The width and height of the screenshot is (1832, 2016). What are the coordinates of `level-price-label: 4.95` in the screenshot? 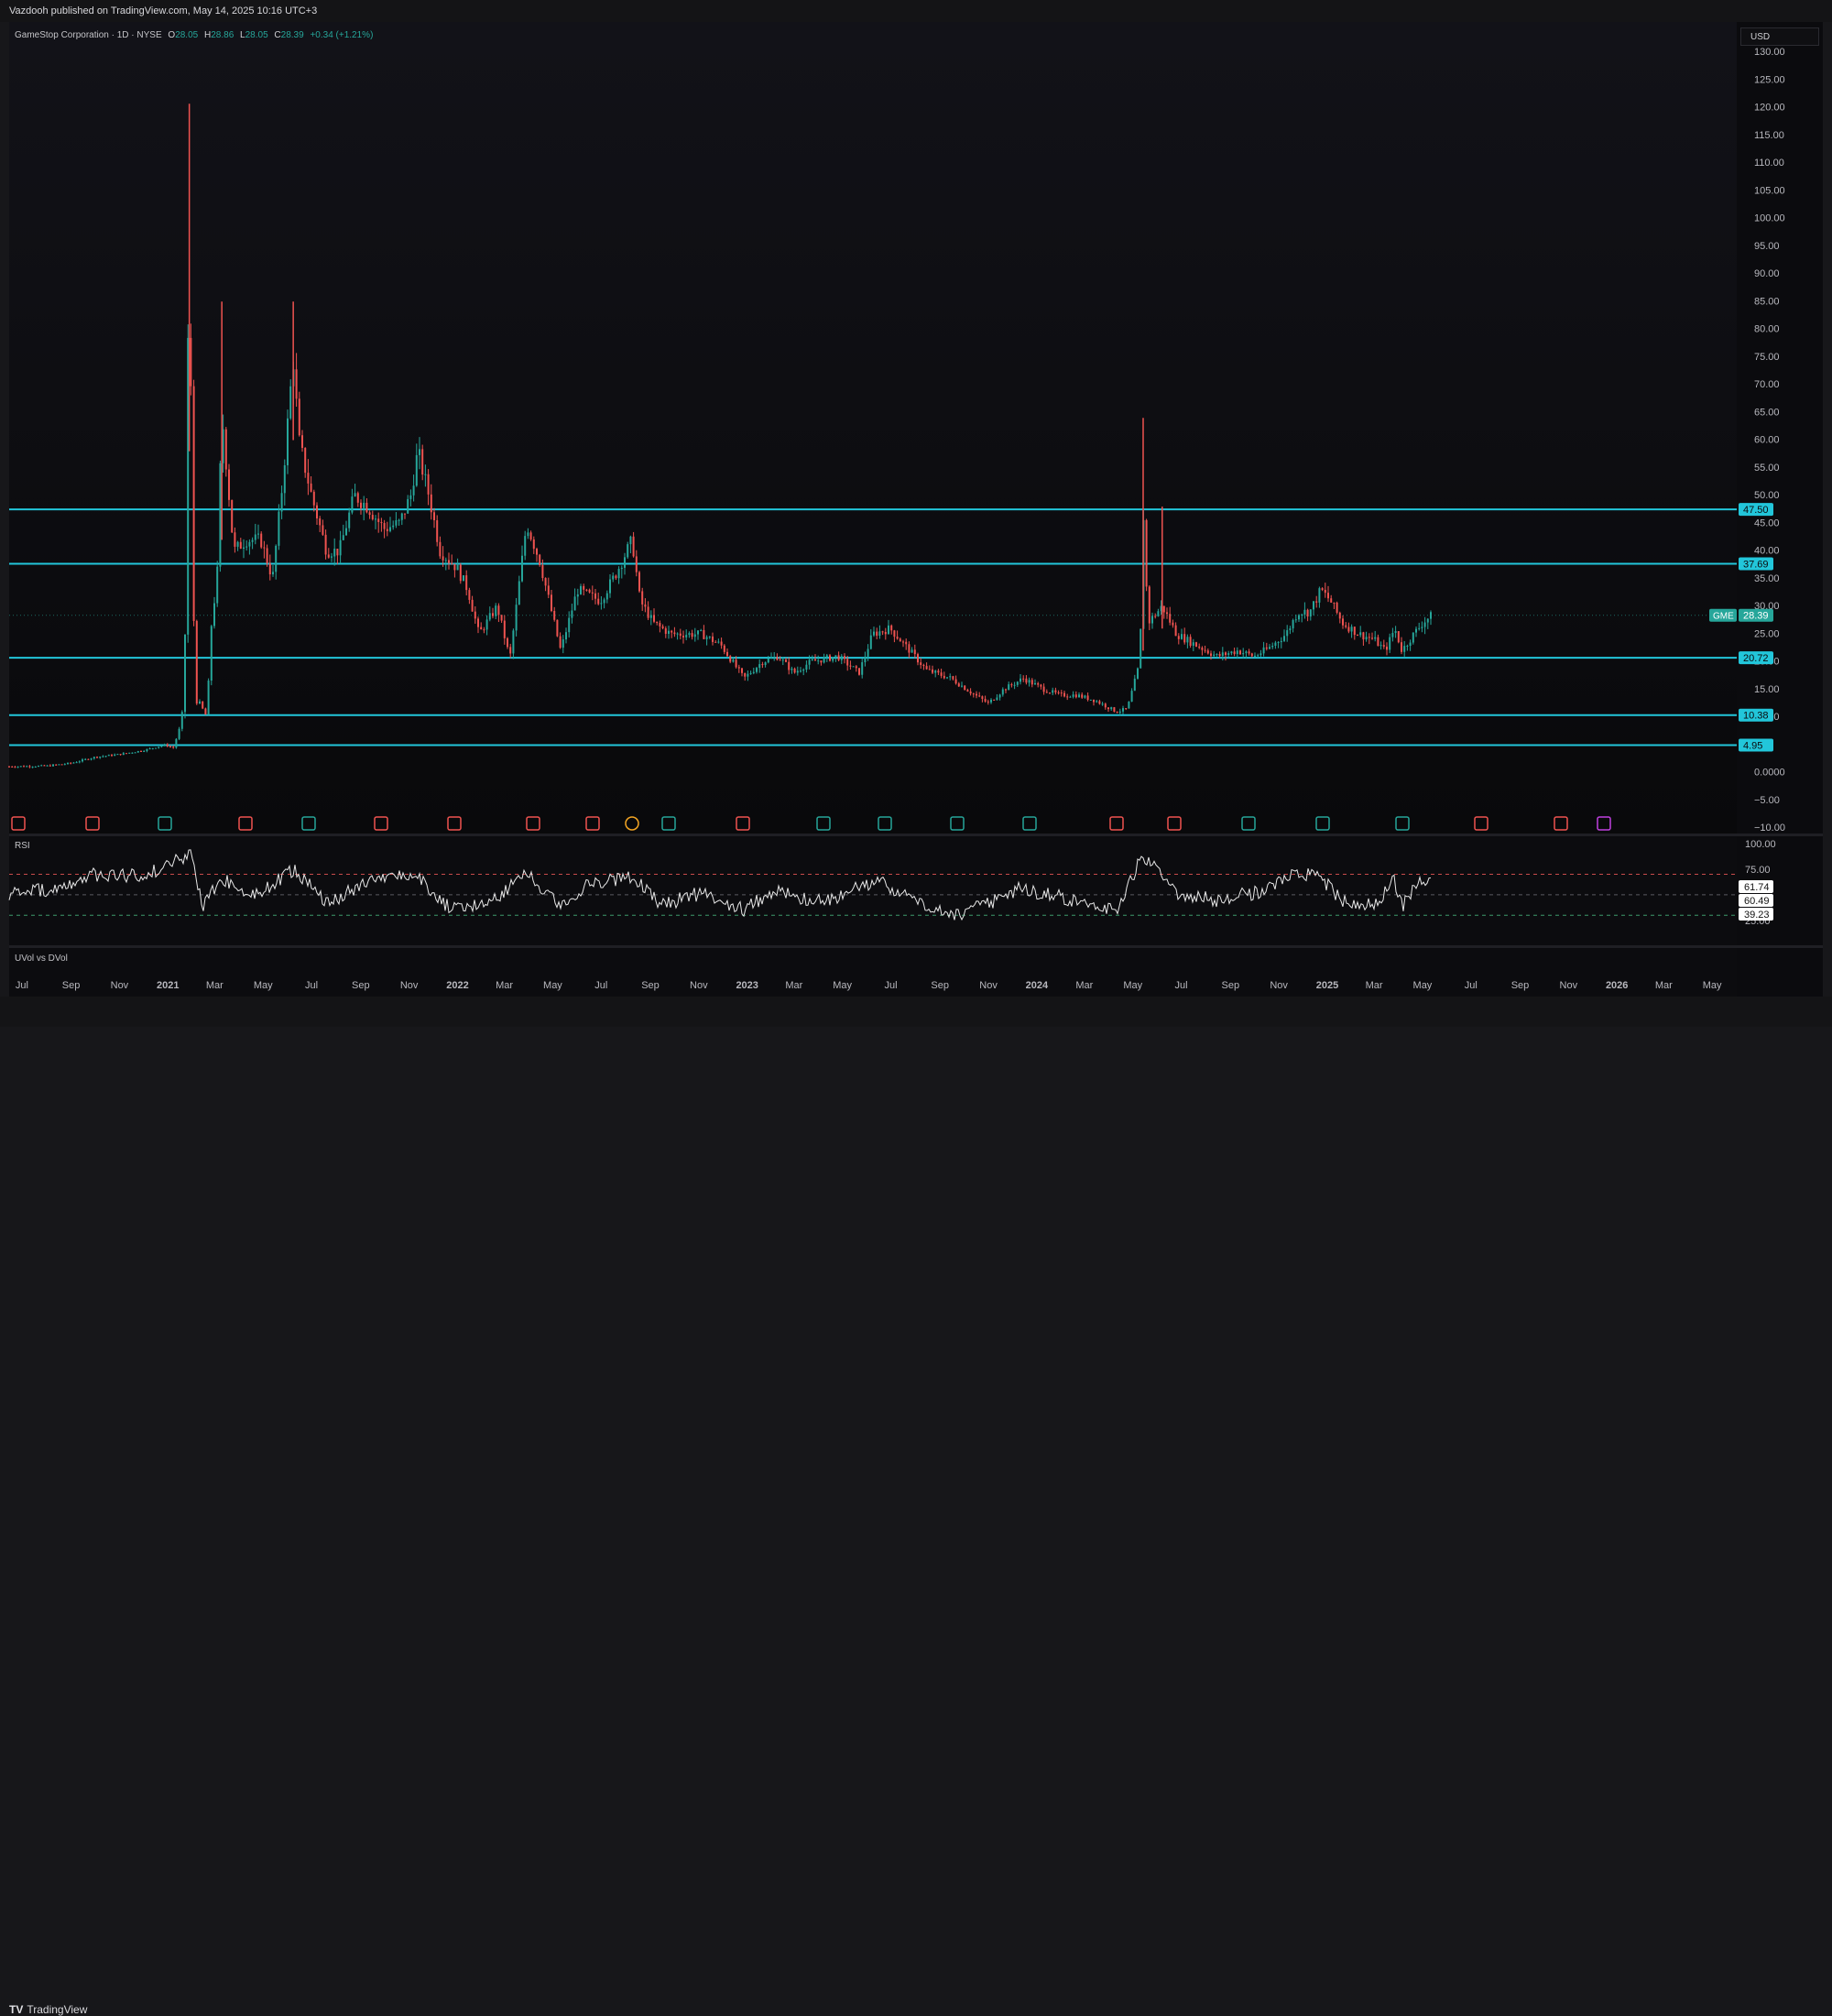 It's located at (1753, 746).